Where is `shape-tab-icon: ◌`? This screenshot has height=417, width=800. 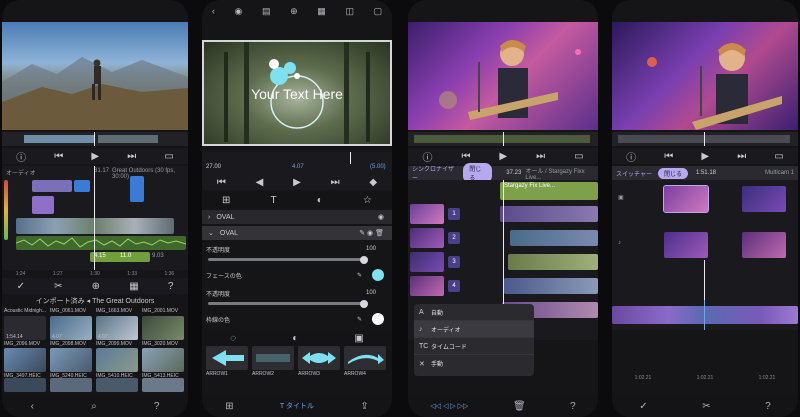
shape-tab-icon: ◌ is located at coordinates (233, 338).